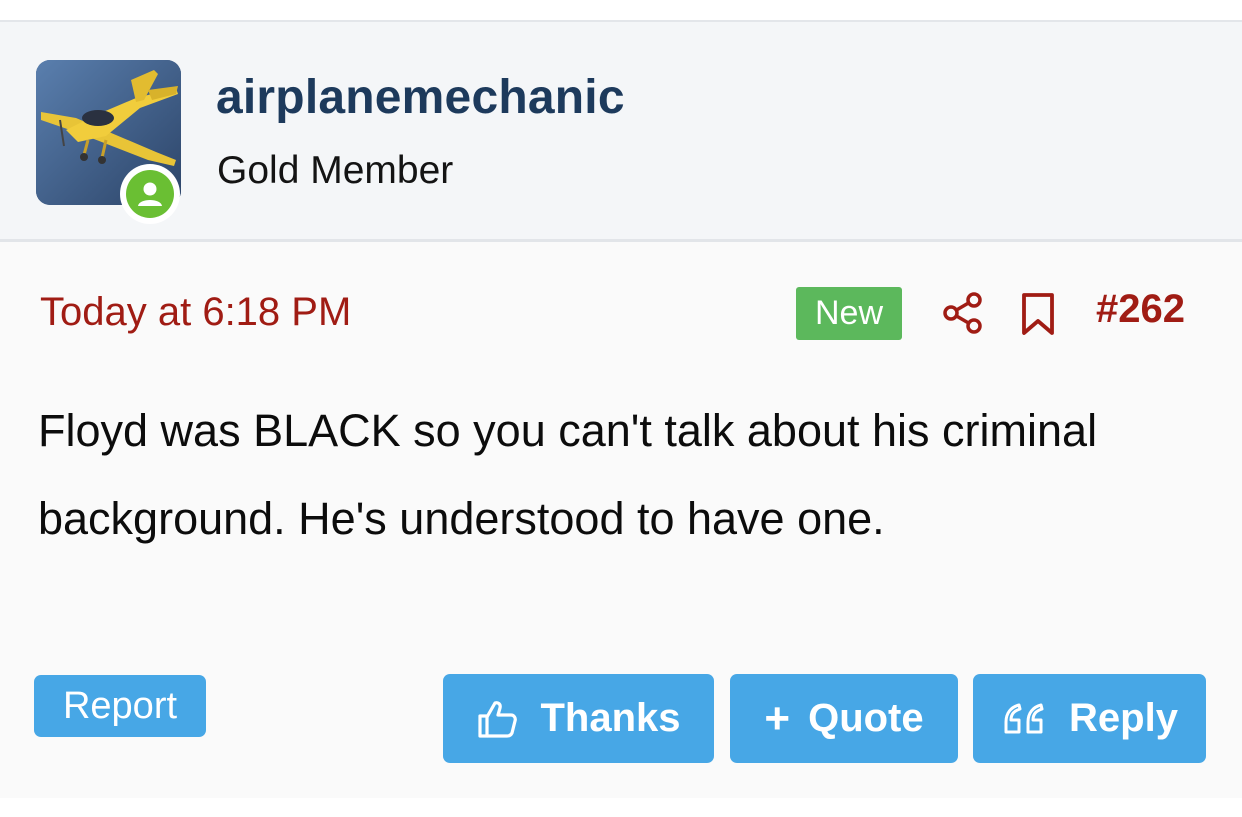 This screenshot has width=1242, height=817. What do you see at coordinates (1140, 309) in the screenshot?
I see `post-number-link: #262` at bounding box center [1140, 309].